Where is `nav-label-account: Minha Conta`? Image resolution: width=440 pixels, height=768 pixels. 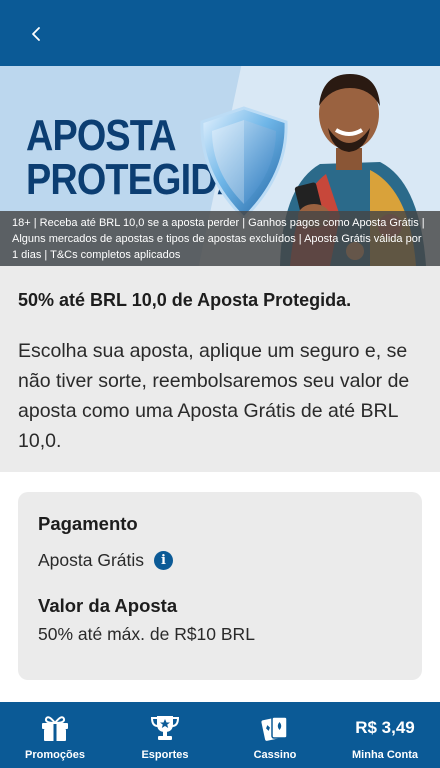
nav-label-account: Minha Conta is located at coordinates (385, 755).